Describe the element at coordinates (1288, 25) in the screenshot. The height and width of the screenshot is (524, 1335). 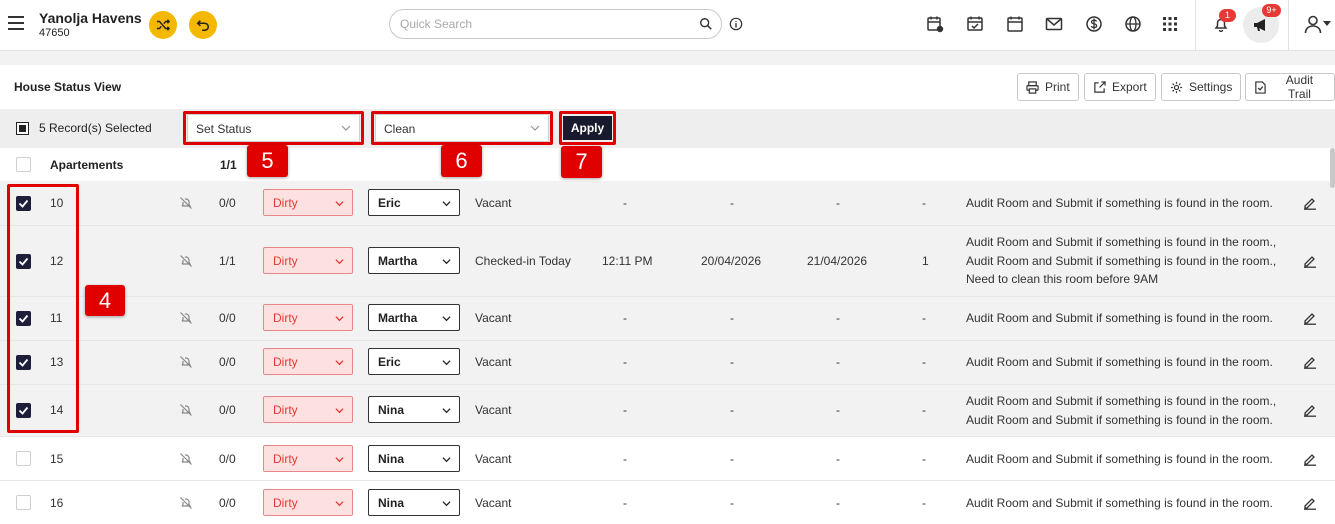
I see `separator` at that location.